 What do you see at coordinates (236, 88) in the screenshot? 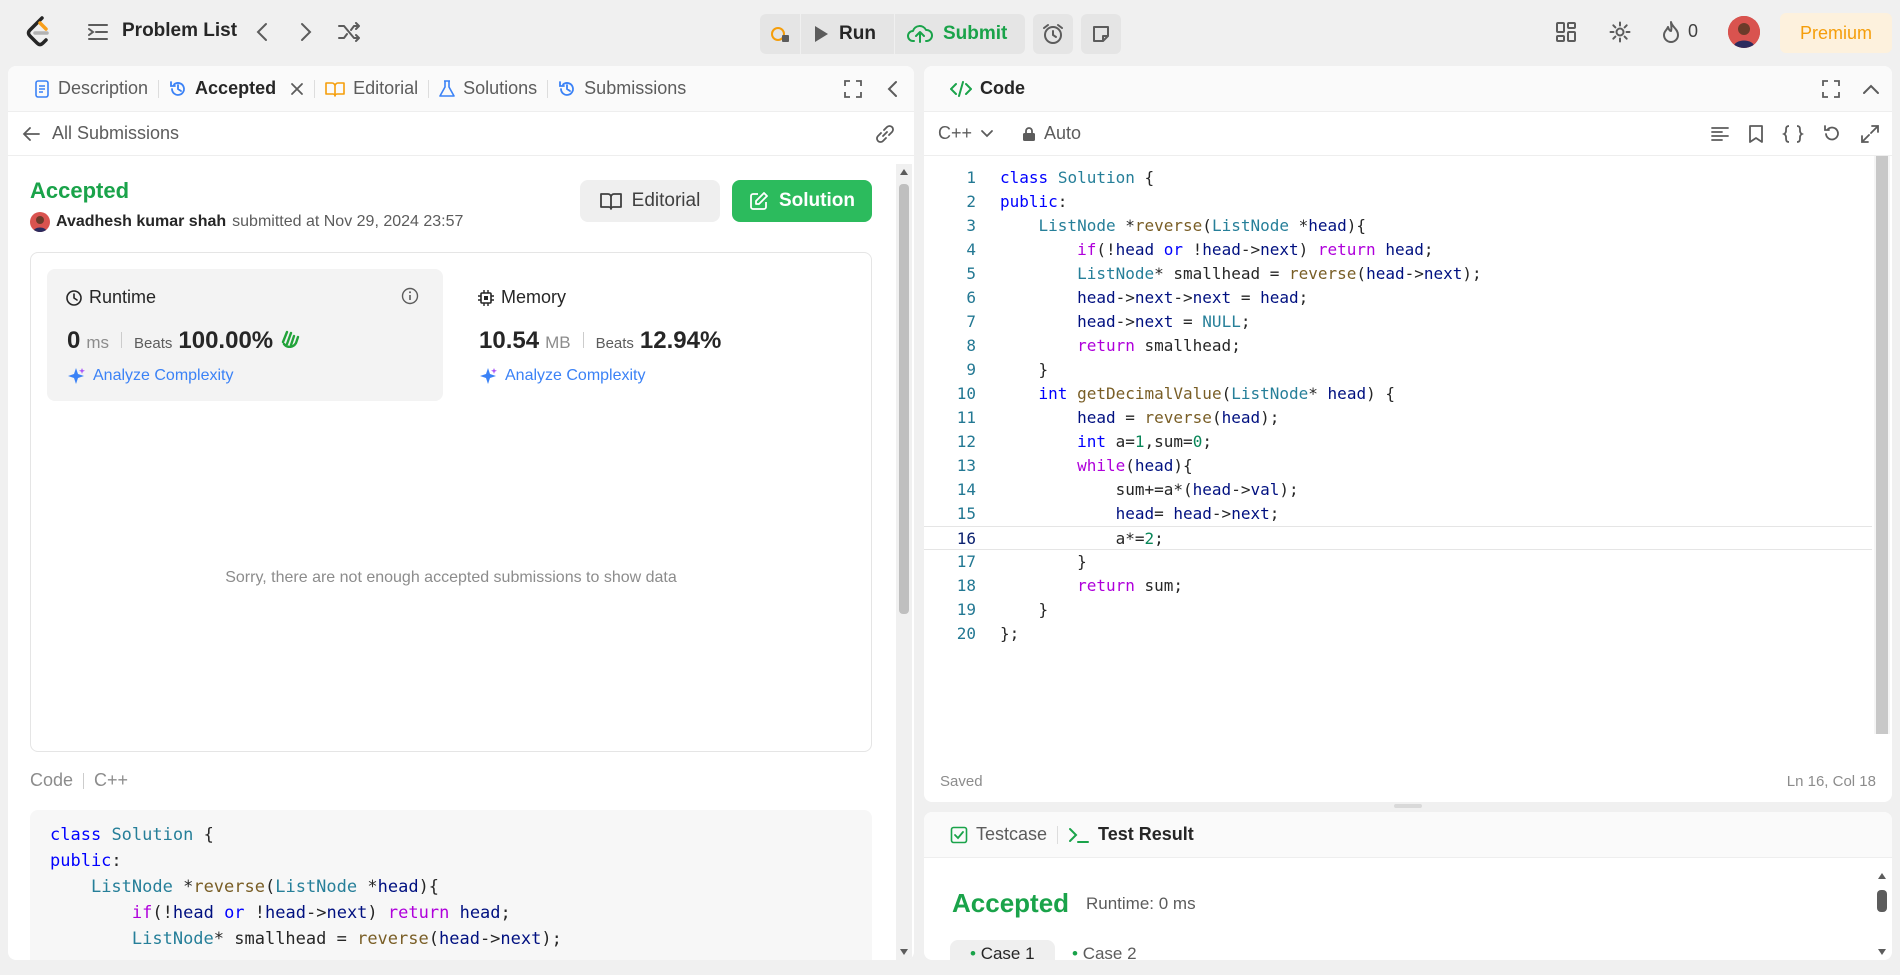
I see `tab-accepted: Accepted` at bounding box center [236, 88].